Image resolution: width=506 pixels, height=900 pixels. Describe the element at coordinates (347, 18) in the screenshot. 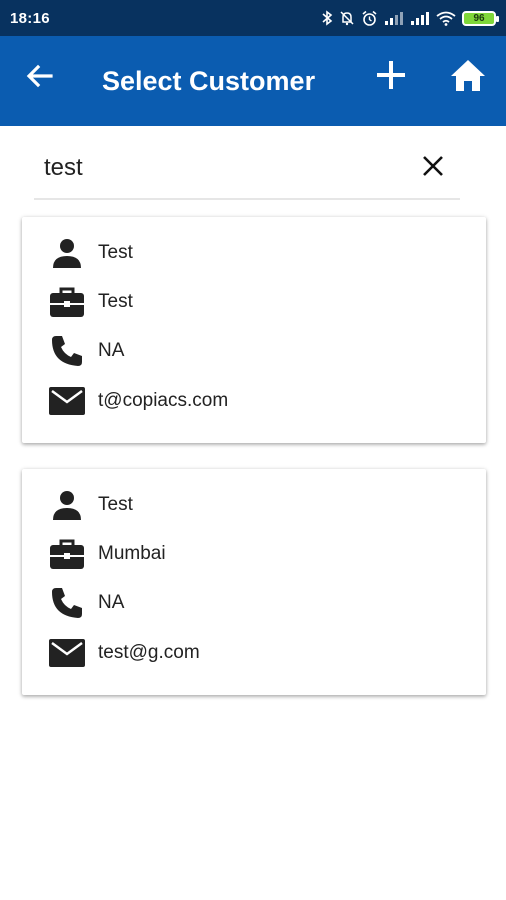

I see `alarm-off-icon` at that location.